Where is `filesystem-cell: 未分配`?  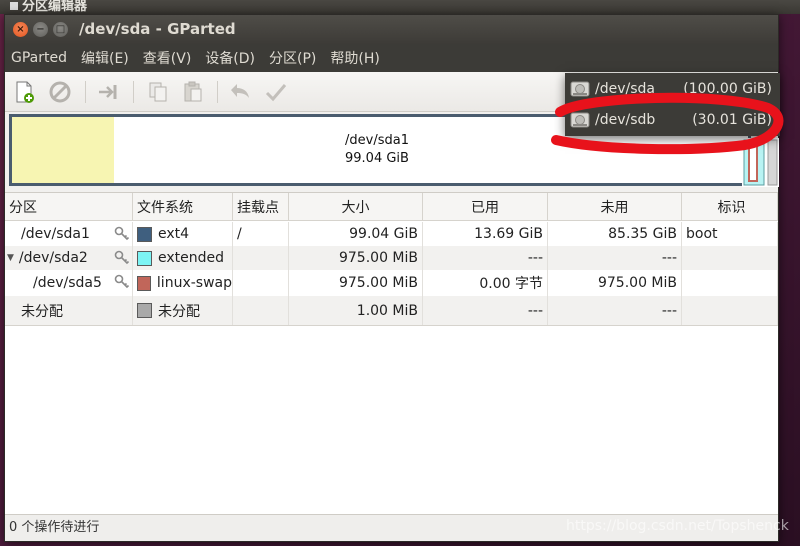 filesystem-cell: 未分配 is located at coordinates (183, 310).